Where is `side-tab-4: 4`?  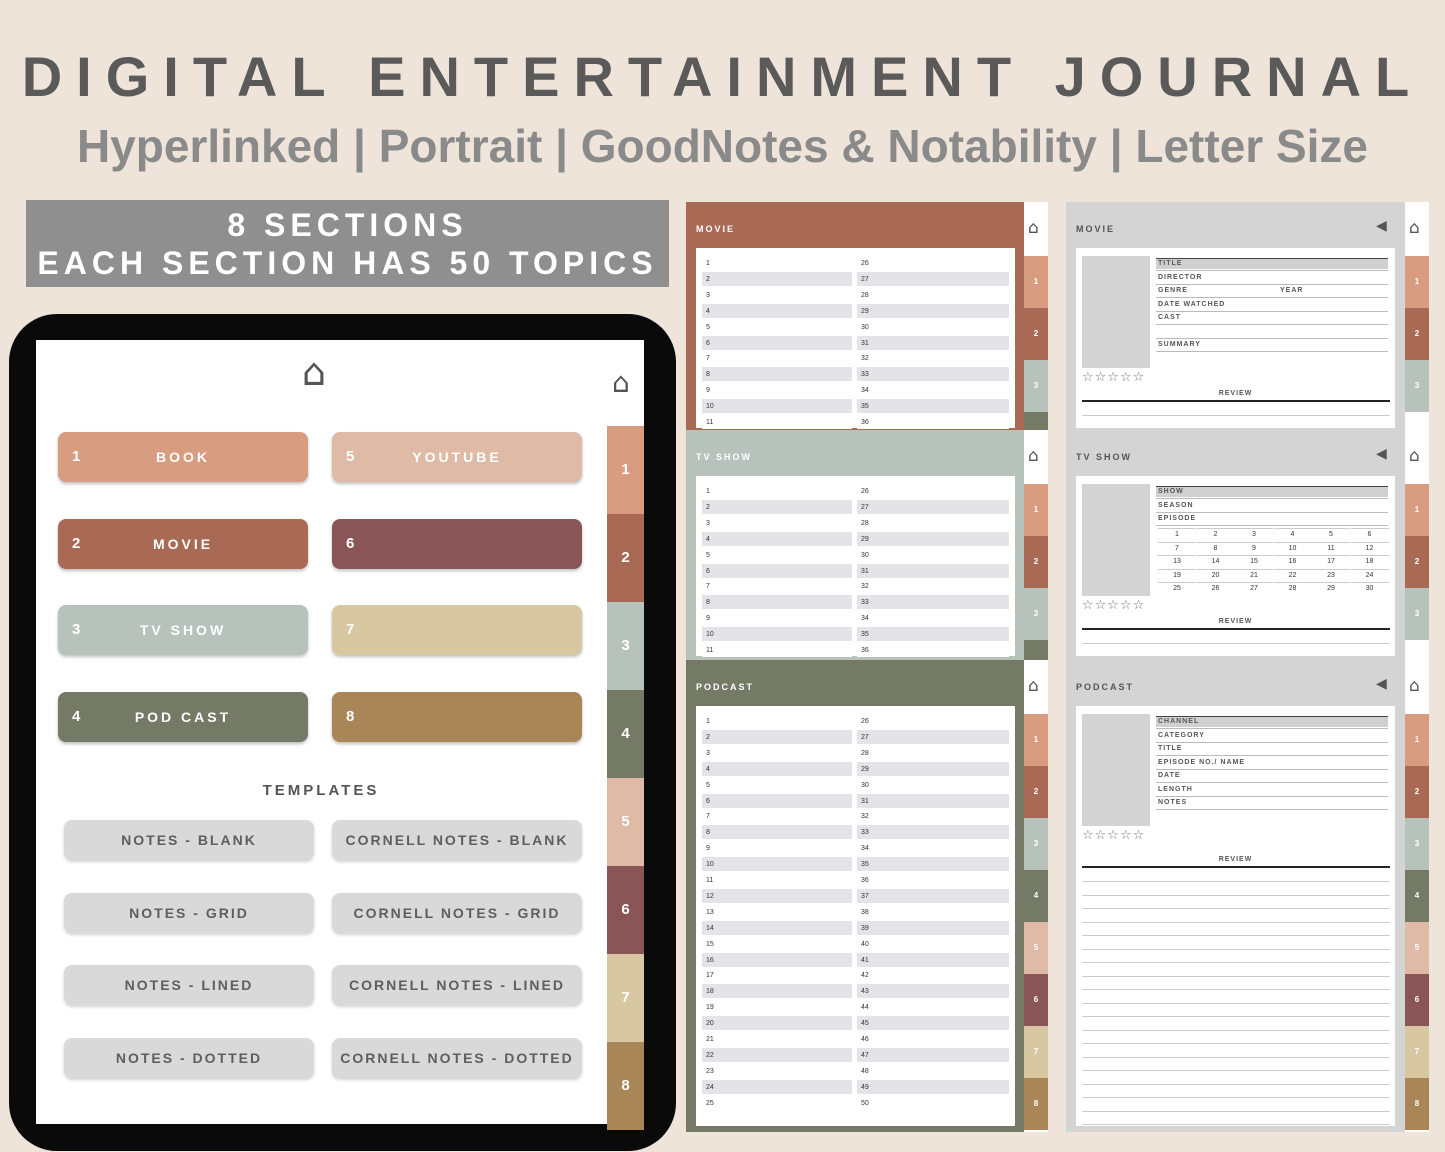
side-tab-4: 4 is located at coordinates (625, 734).